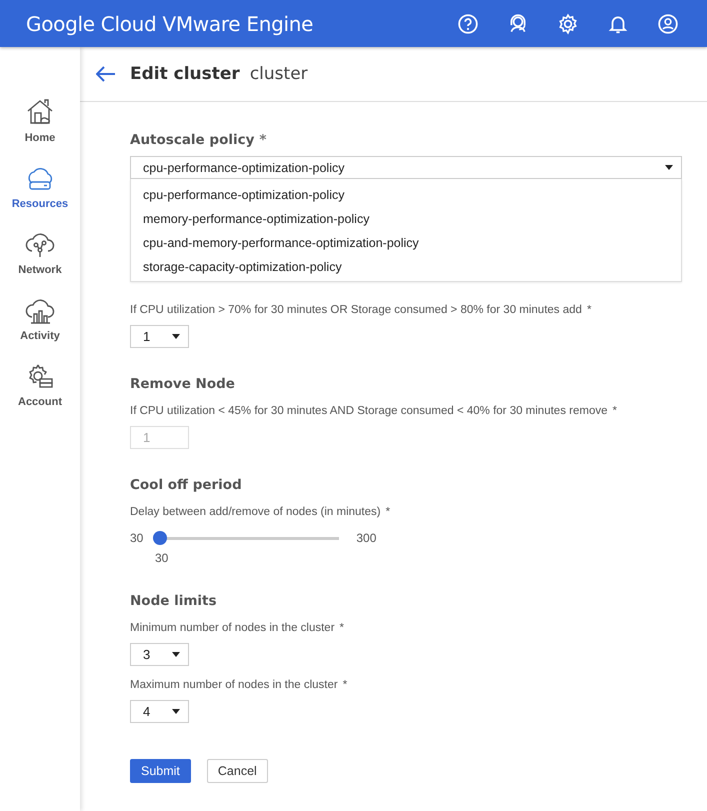 This screenshot has height=811, width=707. I want to click on slider-value: 30, so click(161, 558).